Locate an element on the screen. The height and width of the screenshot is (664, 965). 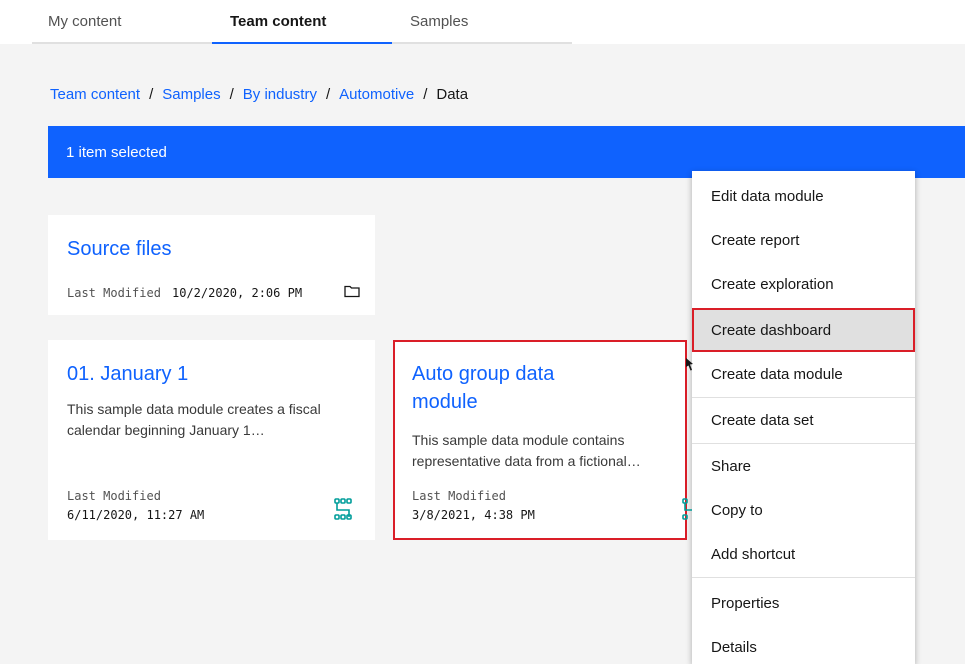
selection-count: 1 item selected is located at coordinates (116, 152).